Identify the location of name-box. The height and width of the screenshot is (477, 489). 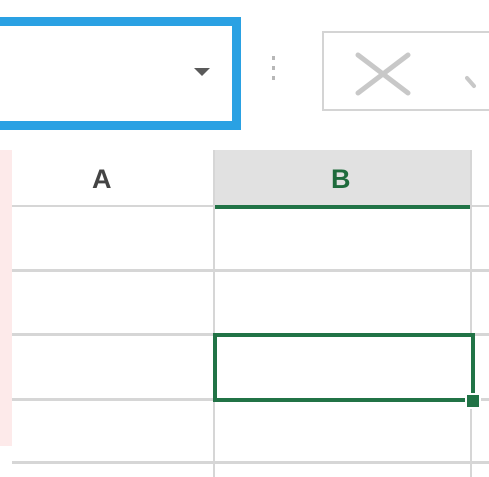
(120, 73).